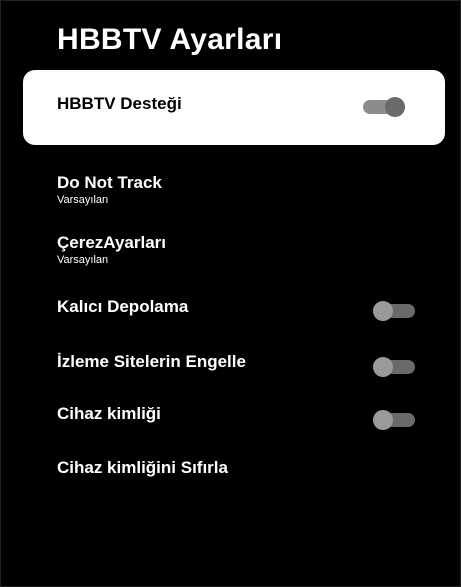  Describe the element at coordinates (234, 107) in the screenshot. I see `menu-item-hbbtv-support: HBBTV Desteği` at that location.